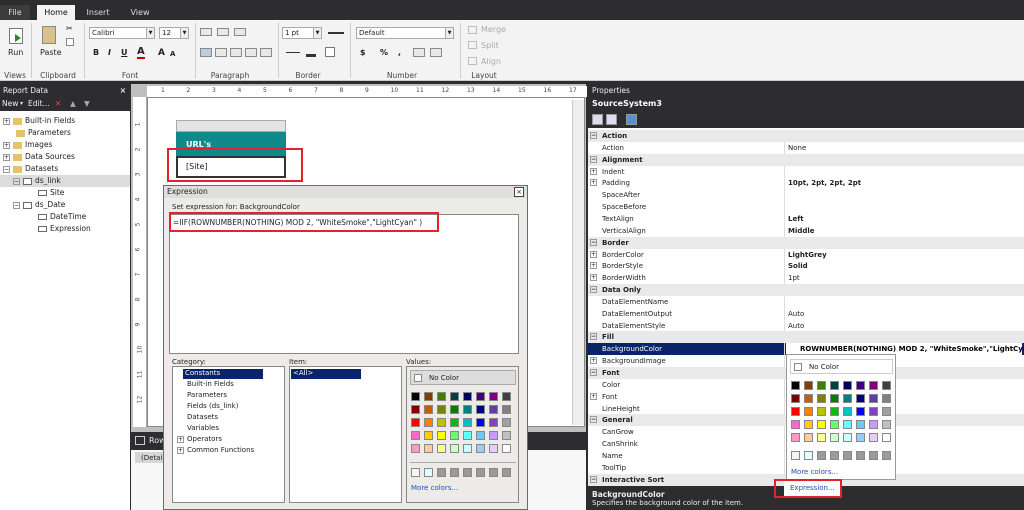 Image resolution: width=1024 pixels, height=510 pixels. Describe the element at coordinates (806, 218) in the screenshot. I see `property-row: TextAlign Left` at that location.